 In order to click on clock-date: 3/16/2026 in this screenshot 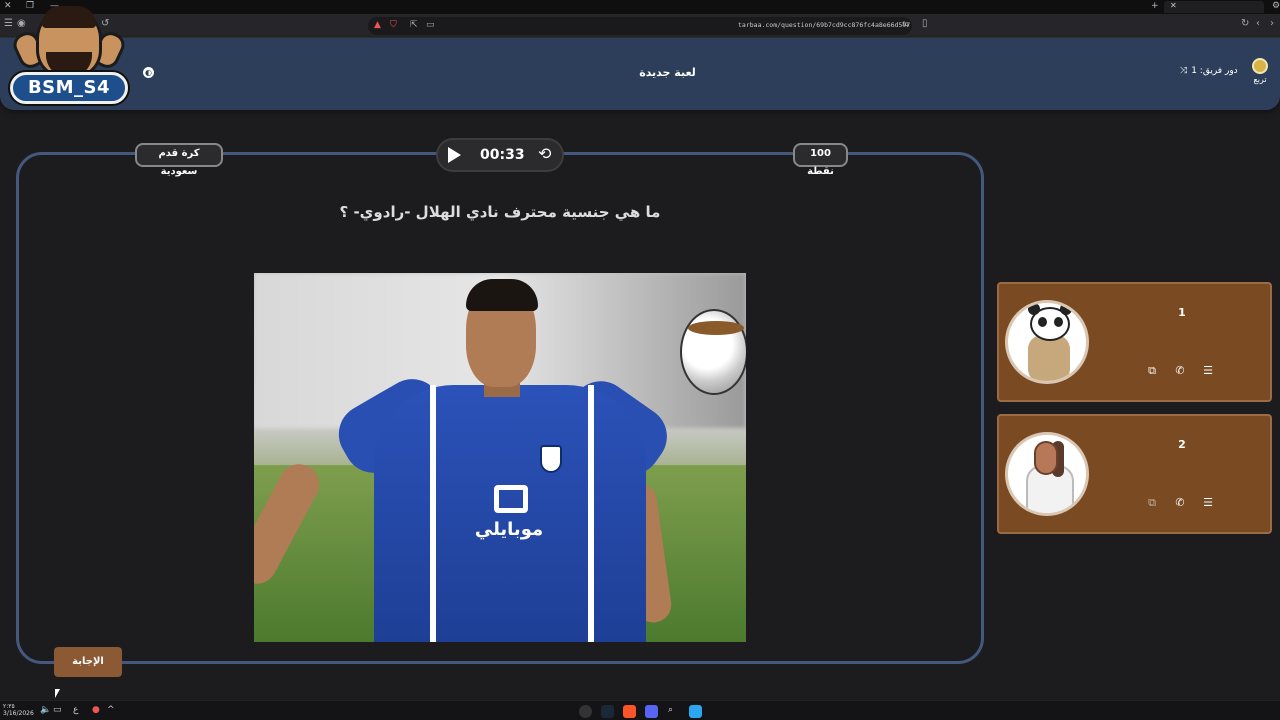, I will do `click(18, 713)`.